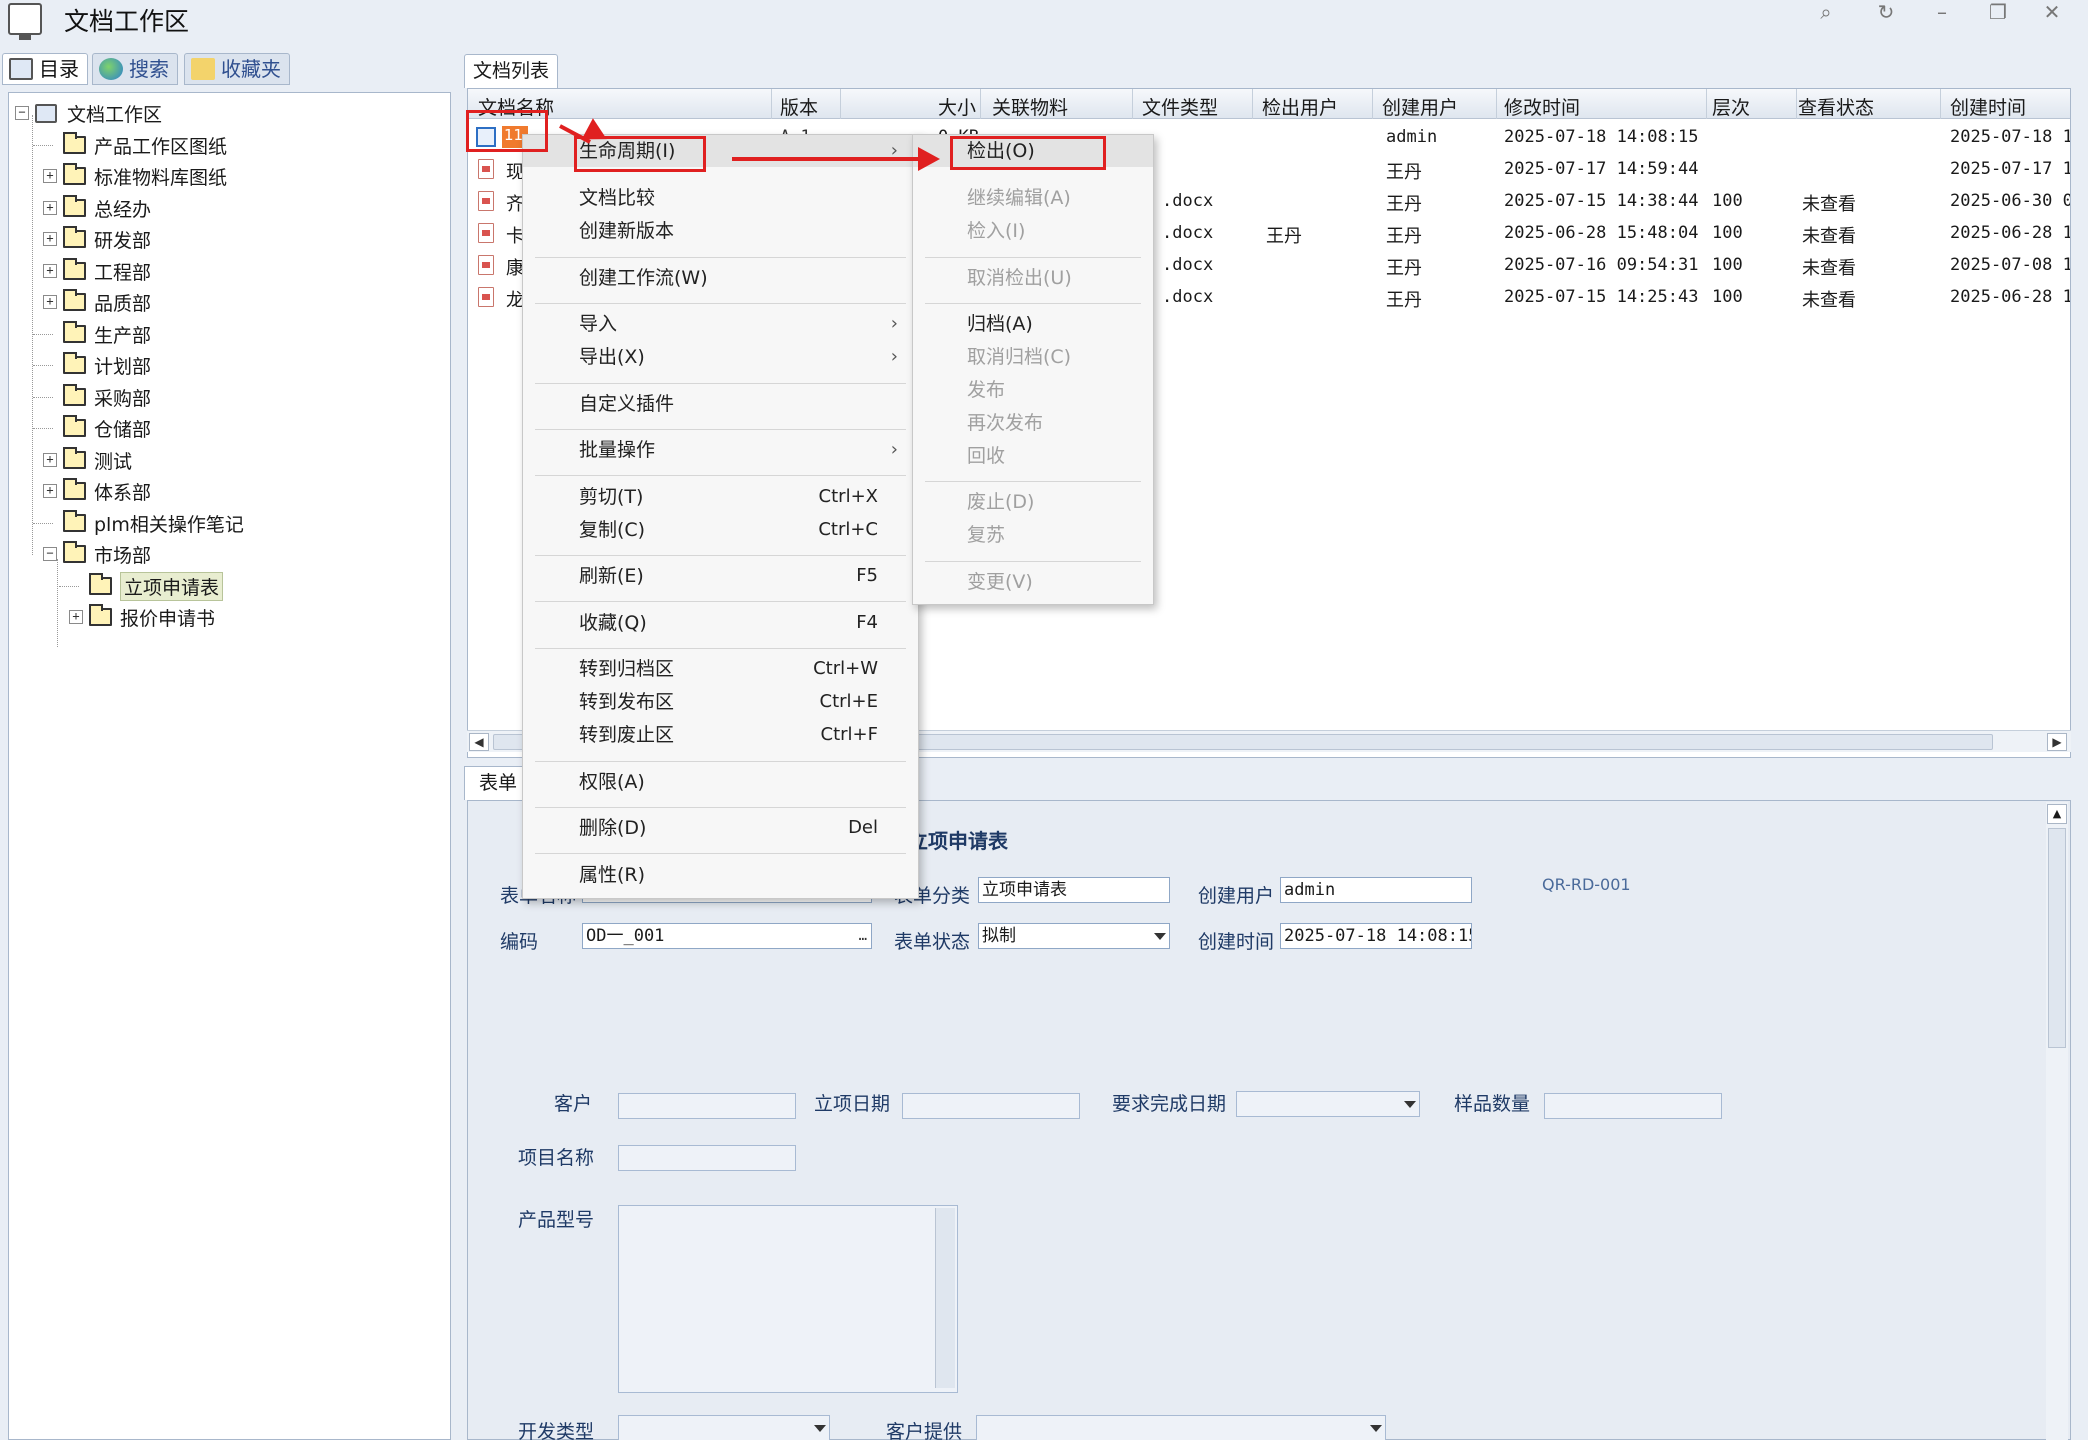  Describe the element at coordinates (123, 303) in the screenshot. I see `tree-item-label: 品质部` at that location.